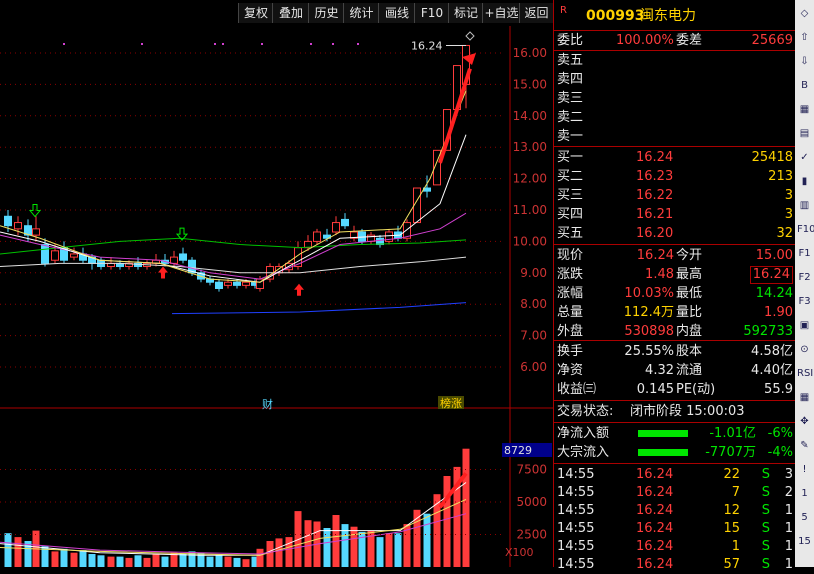 This screenshot has width=814, height=574. What do you see at coordinates (290, 13) in the screenshot?
I see `toolbar-button-1: 叠加` at bounding box center [290, 13].